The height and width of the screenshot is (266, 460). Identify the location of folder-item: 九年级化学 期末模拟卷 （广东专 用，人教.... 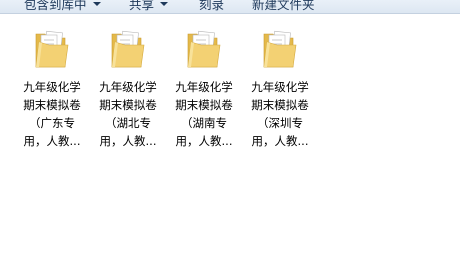
(52, 89).